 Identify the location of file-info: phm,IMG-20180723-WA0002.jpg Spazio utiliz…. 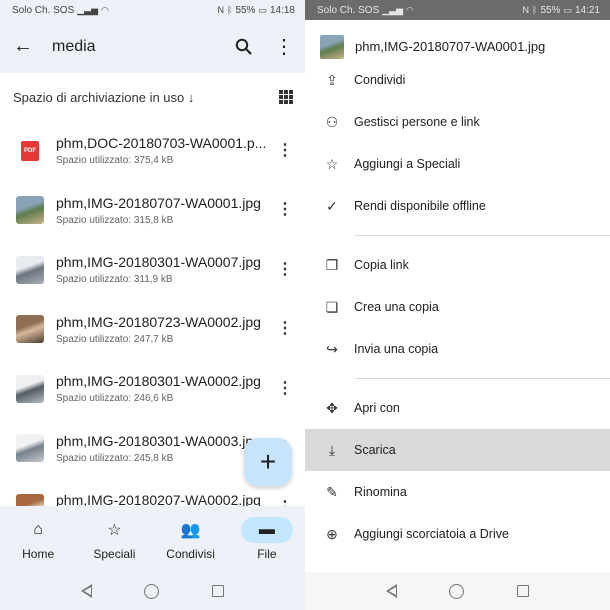
(165, 329).